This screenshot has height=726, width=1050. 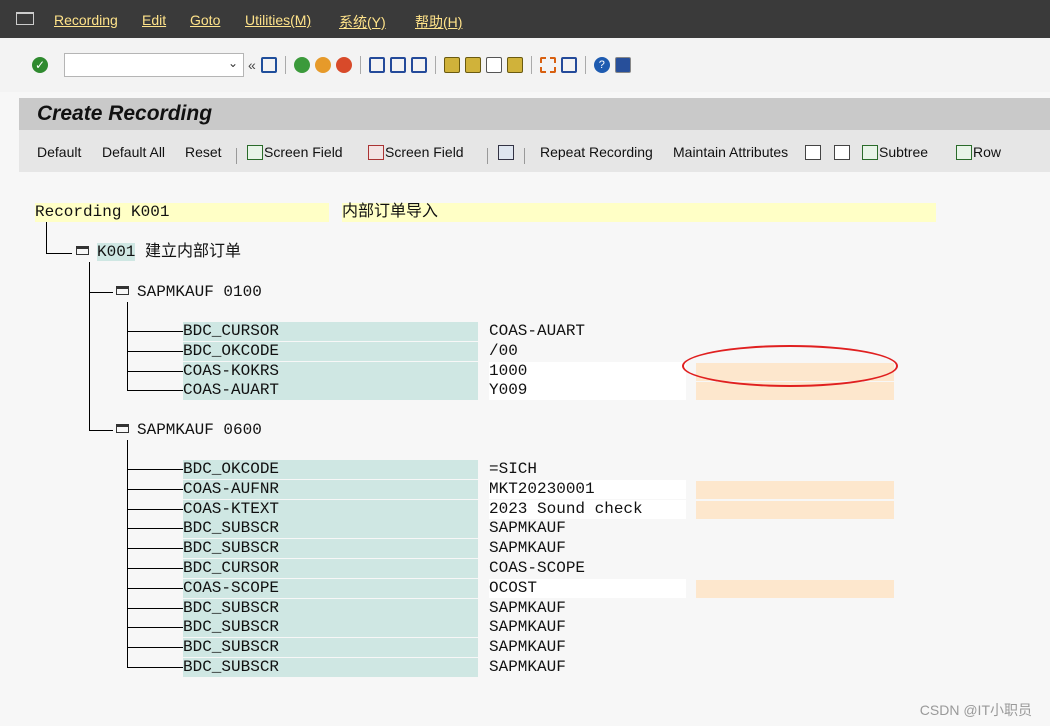 What do you see at coordinates (116, 252) in the screenshot?
I see `transaction-code: K001` at bounding box center [116, 252].